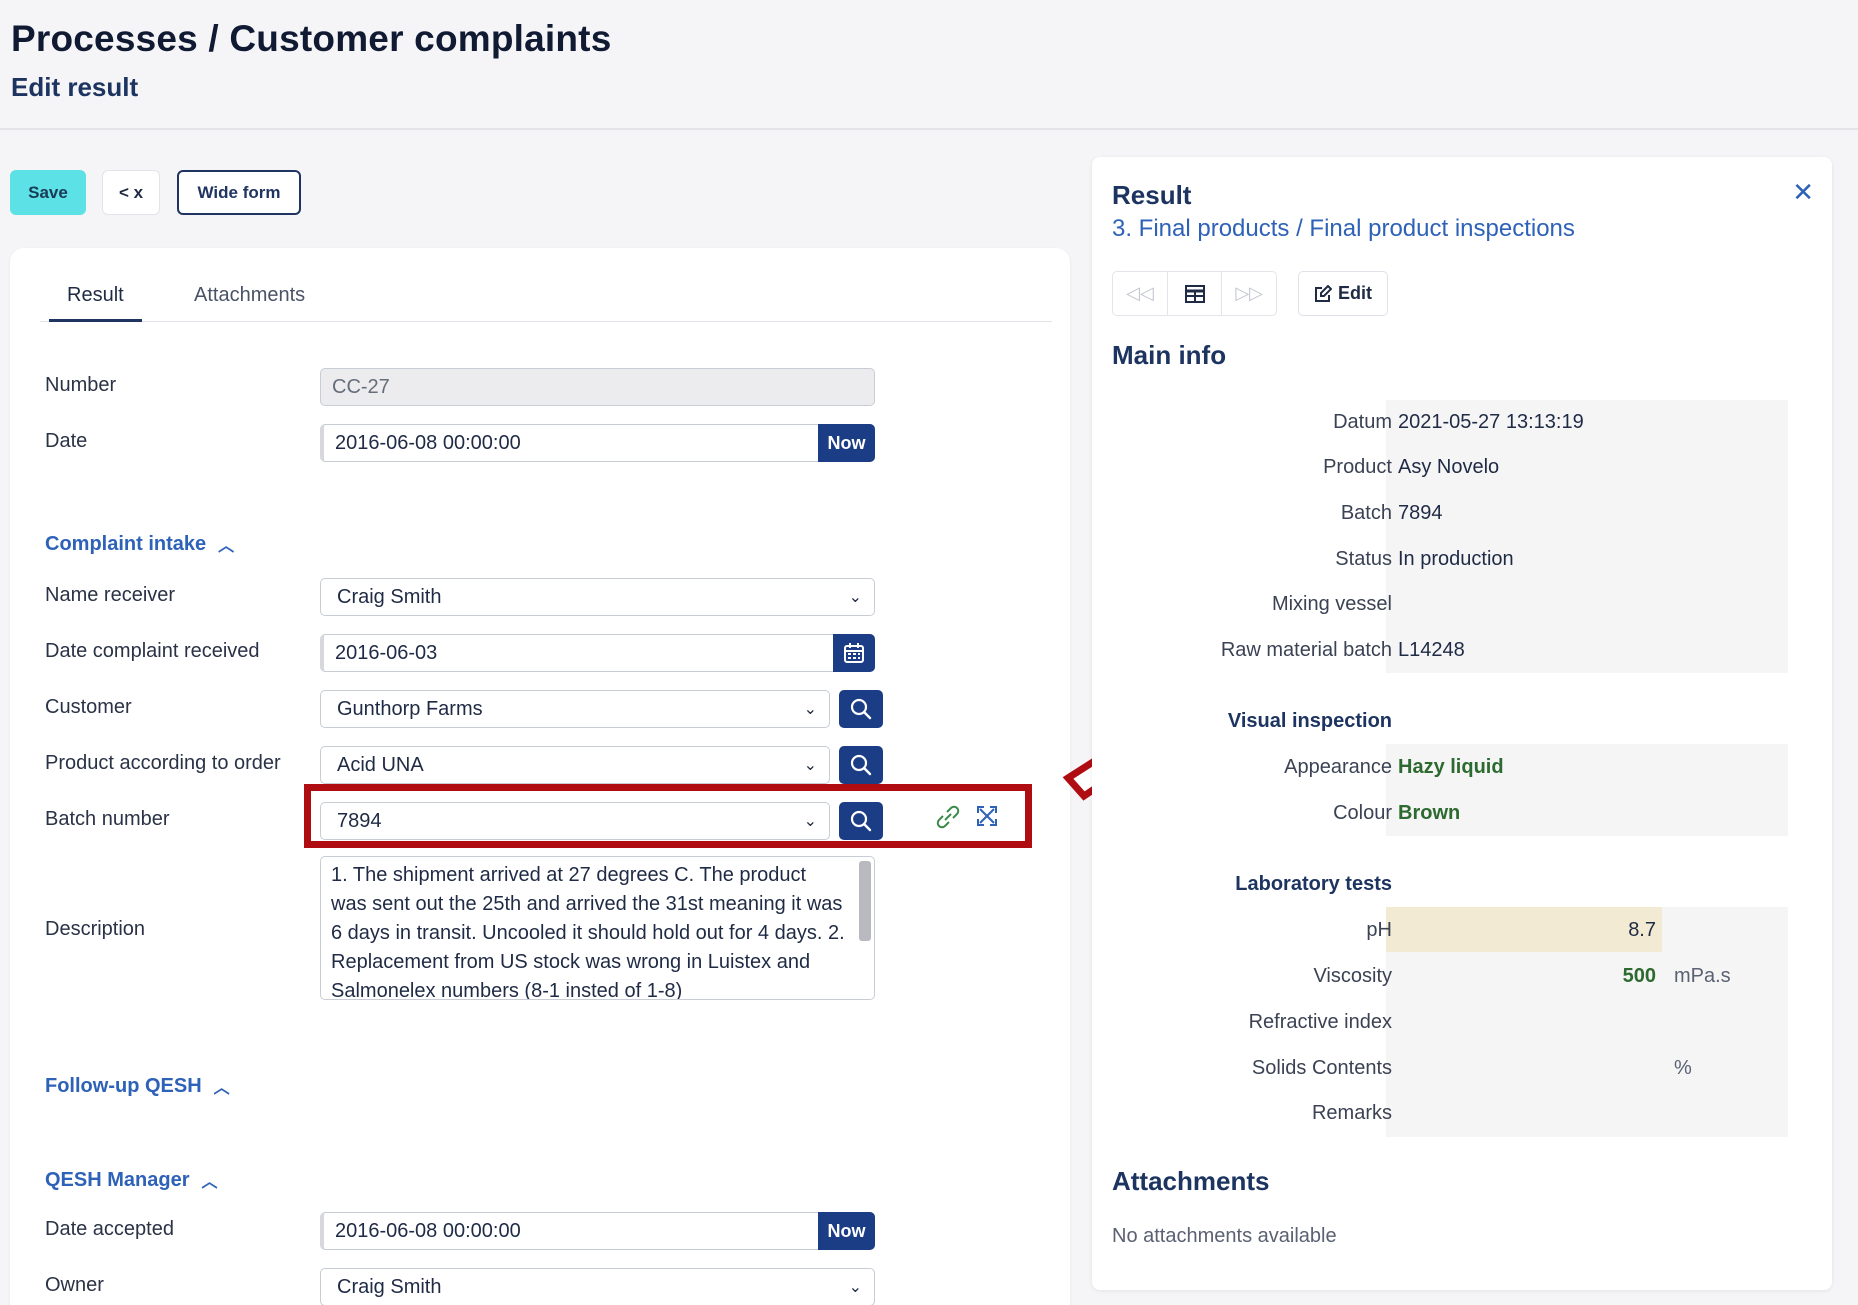  Describe the element at coordinates (597, 1231) in the screenshot. I see `date-accepted-field: 2016-06-08 00:00:00 Now` at that location.